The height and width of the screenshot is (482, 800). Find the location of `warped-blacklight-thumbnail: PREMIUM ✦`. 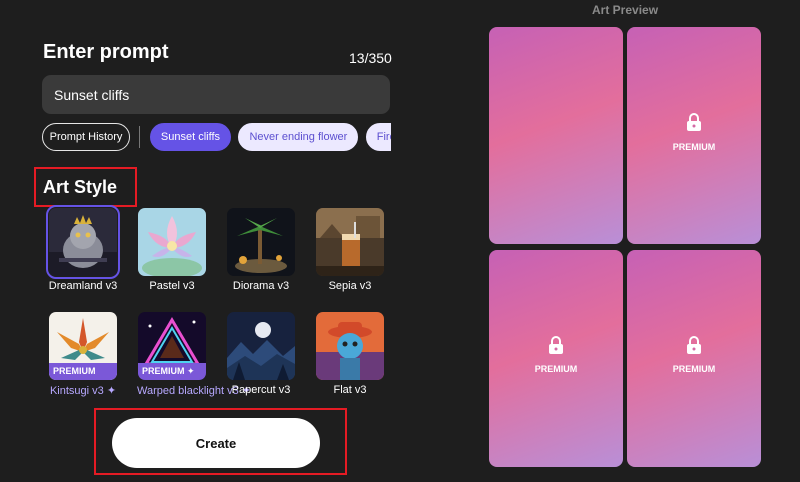

warped-blacklight-thumbnail: PREMIUM ✦ is located at coordinates (172, 346).